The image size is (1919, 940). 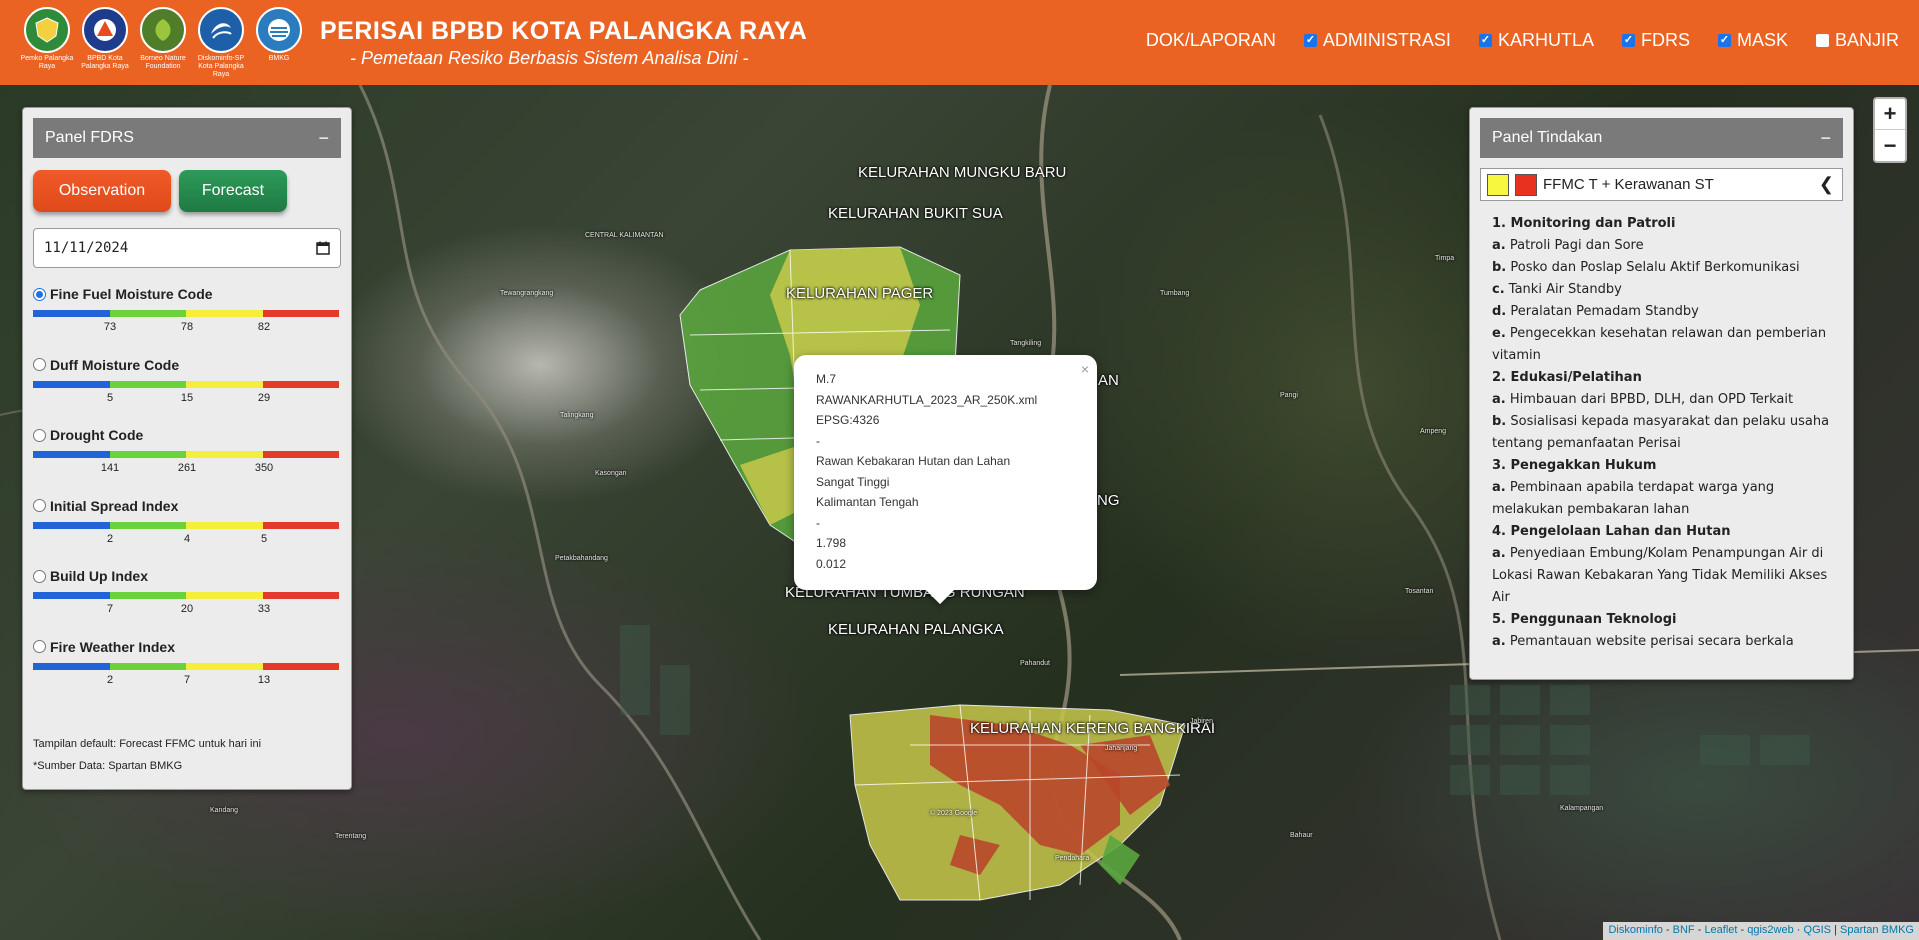 I want to click on popup-line: RAWANKARHUTLA_2023_AR_250K.xml, so click(x=927, y=399).